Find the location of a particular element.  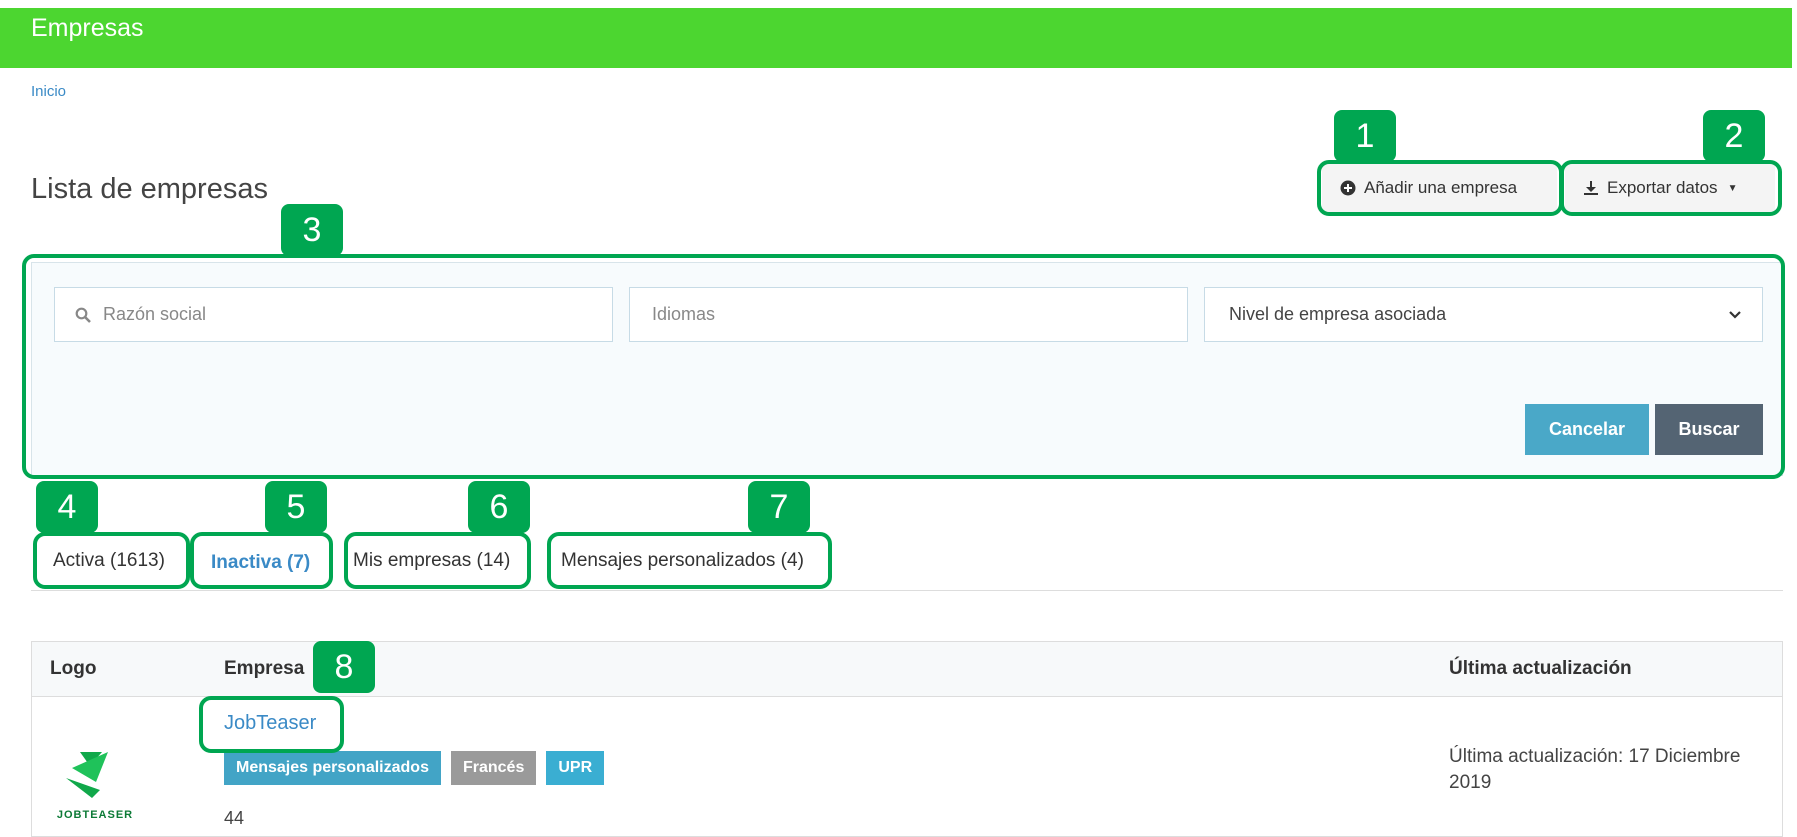

column-header-updated: Última actualización is located at coordinates (1540, 668).